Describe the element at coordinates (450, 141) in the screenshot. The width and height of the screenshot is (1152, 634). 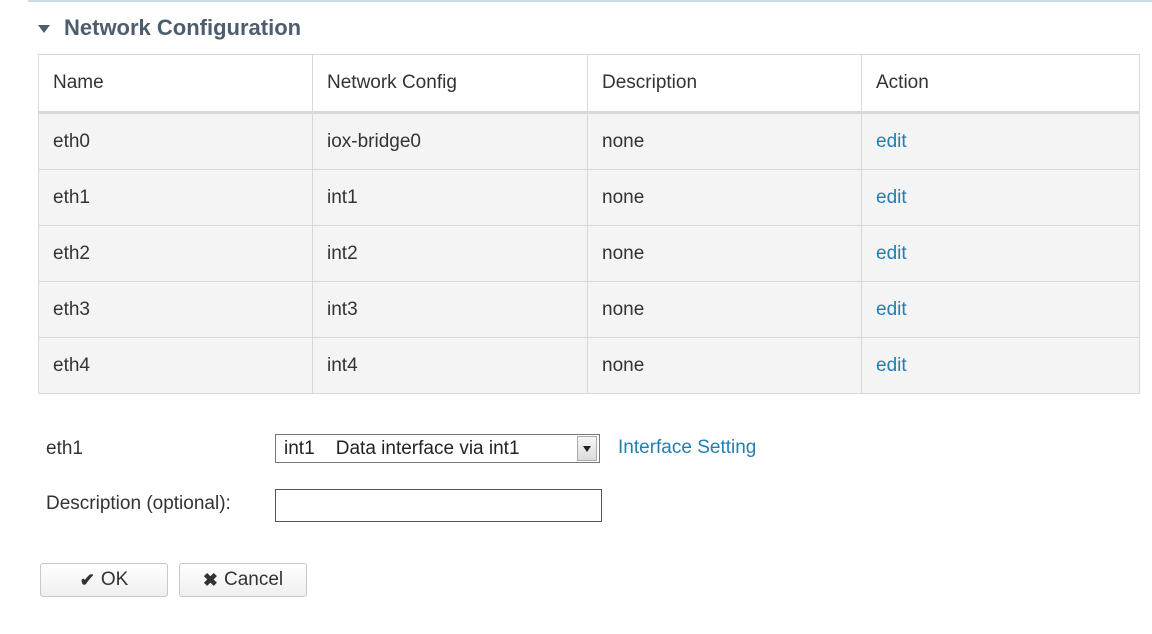
I see `cell-network-config: iox-bridge0` at that location.